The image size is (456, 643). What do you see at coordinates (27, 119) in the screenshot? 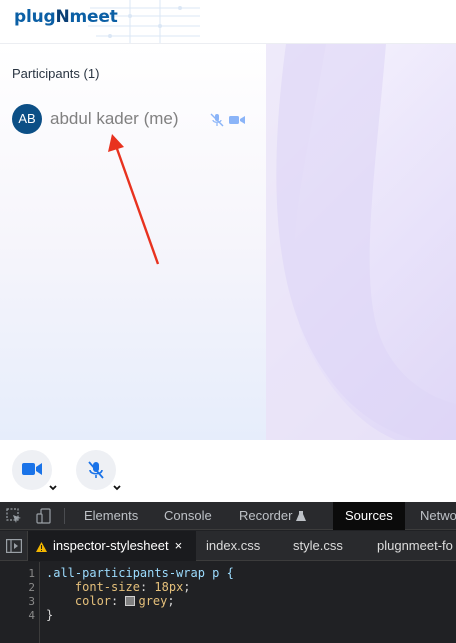
I see `avatar: AB` at bounding box center [27, 119].